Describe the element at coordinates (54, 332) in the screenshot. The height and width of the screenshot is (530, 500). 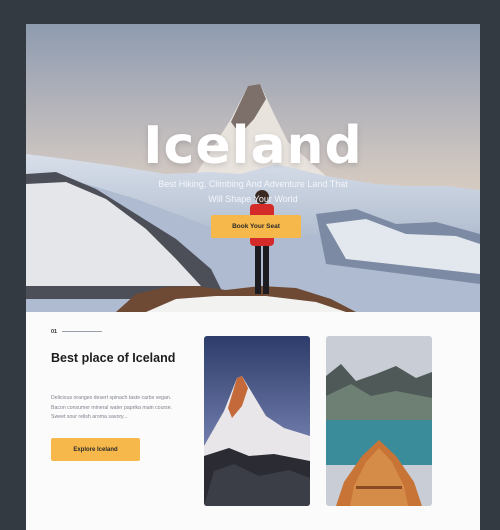
I see `section-number: 01` at that location.